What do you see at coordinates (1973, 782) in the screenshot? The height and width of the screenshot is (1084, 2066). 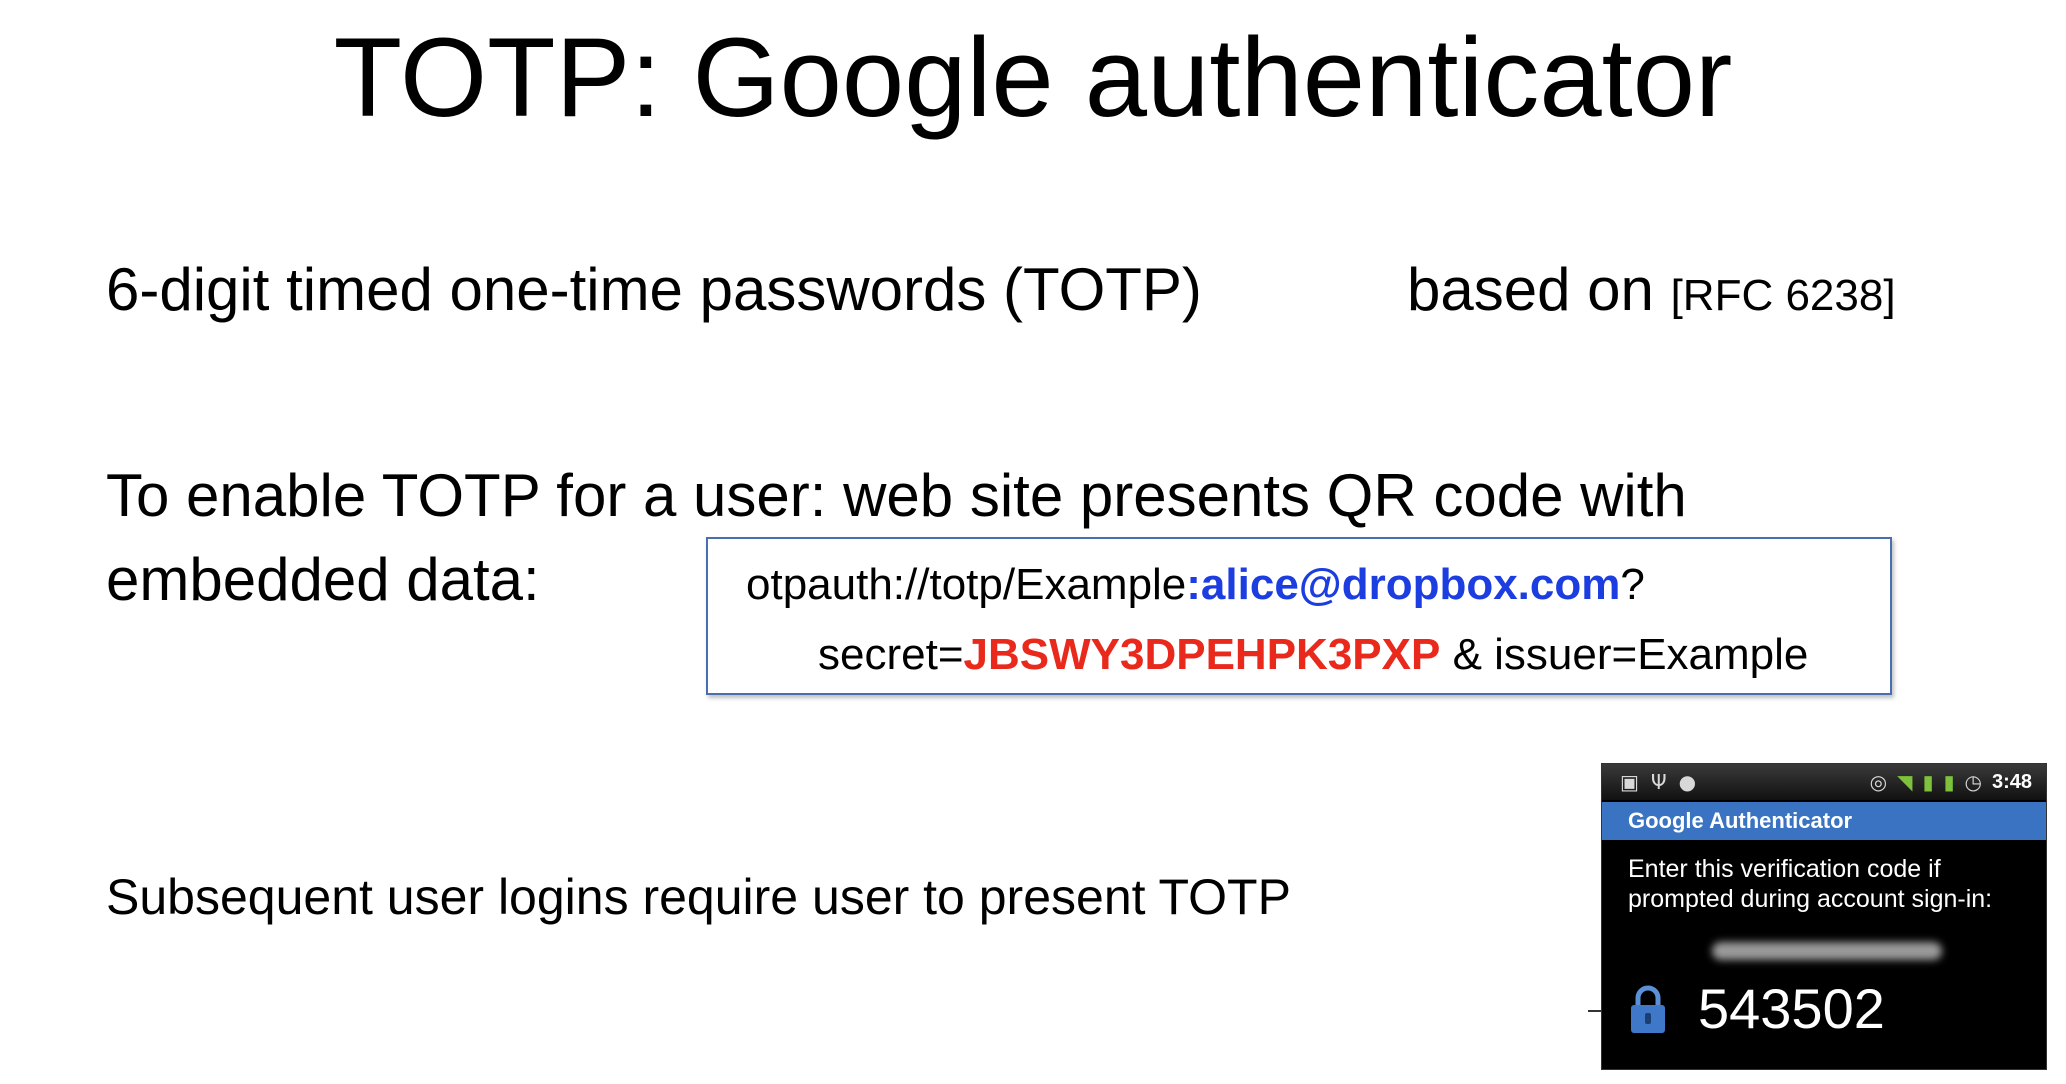 I see `alarm-icon: ◷` at bounding box center [1973, 782].